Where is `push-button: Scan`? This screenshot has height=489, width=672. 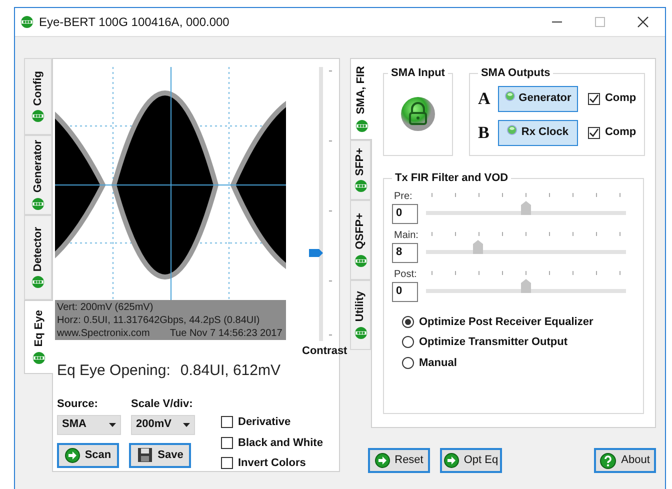
push-button: Scan is located at coordinates (88, 455).